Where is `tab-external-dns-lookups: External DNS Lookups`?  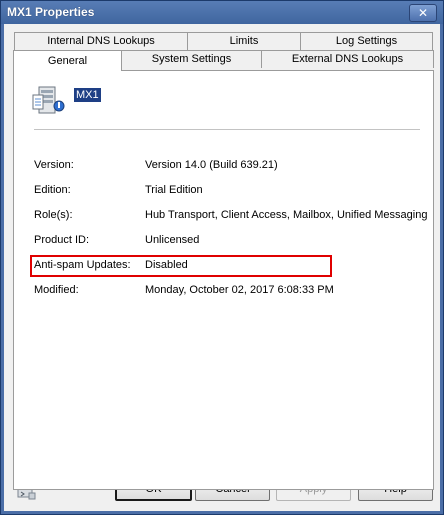 tab-external-dns-lookups: External DNS Lookups is located at coordinates (347, 59).